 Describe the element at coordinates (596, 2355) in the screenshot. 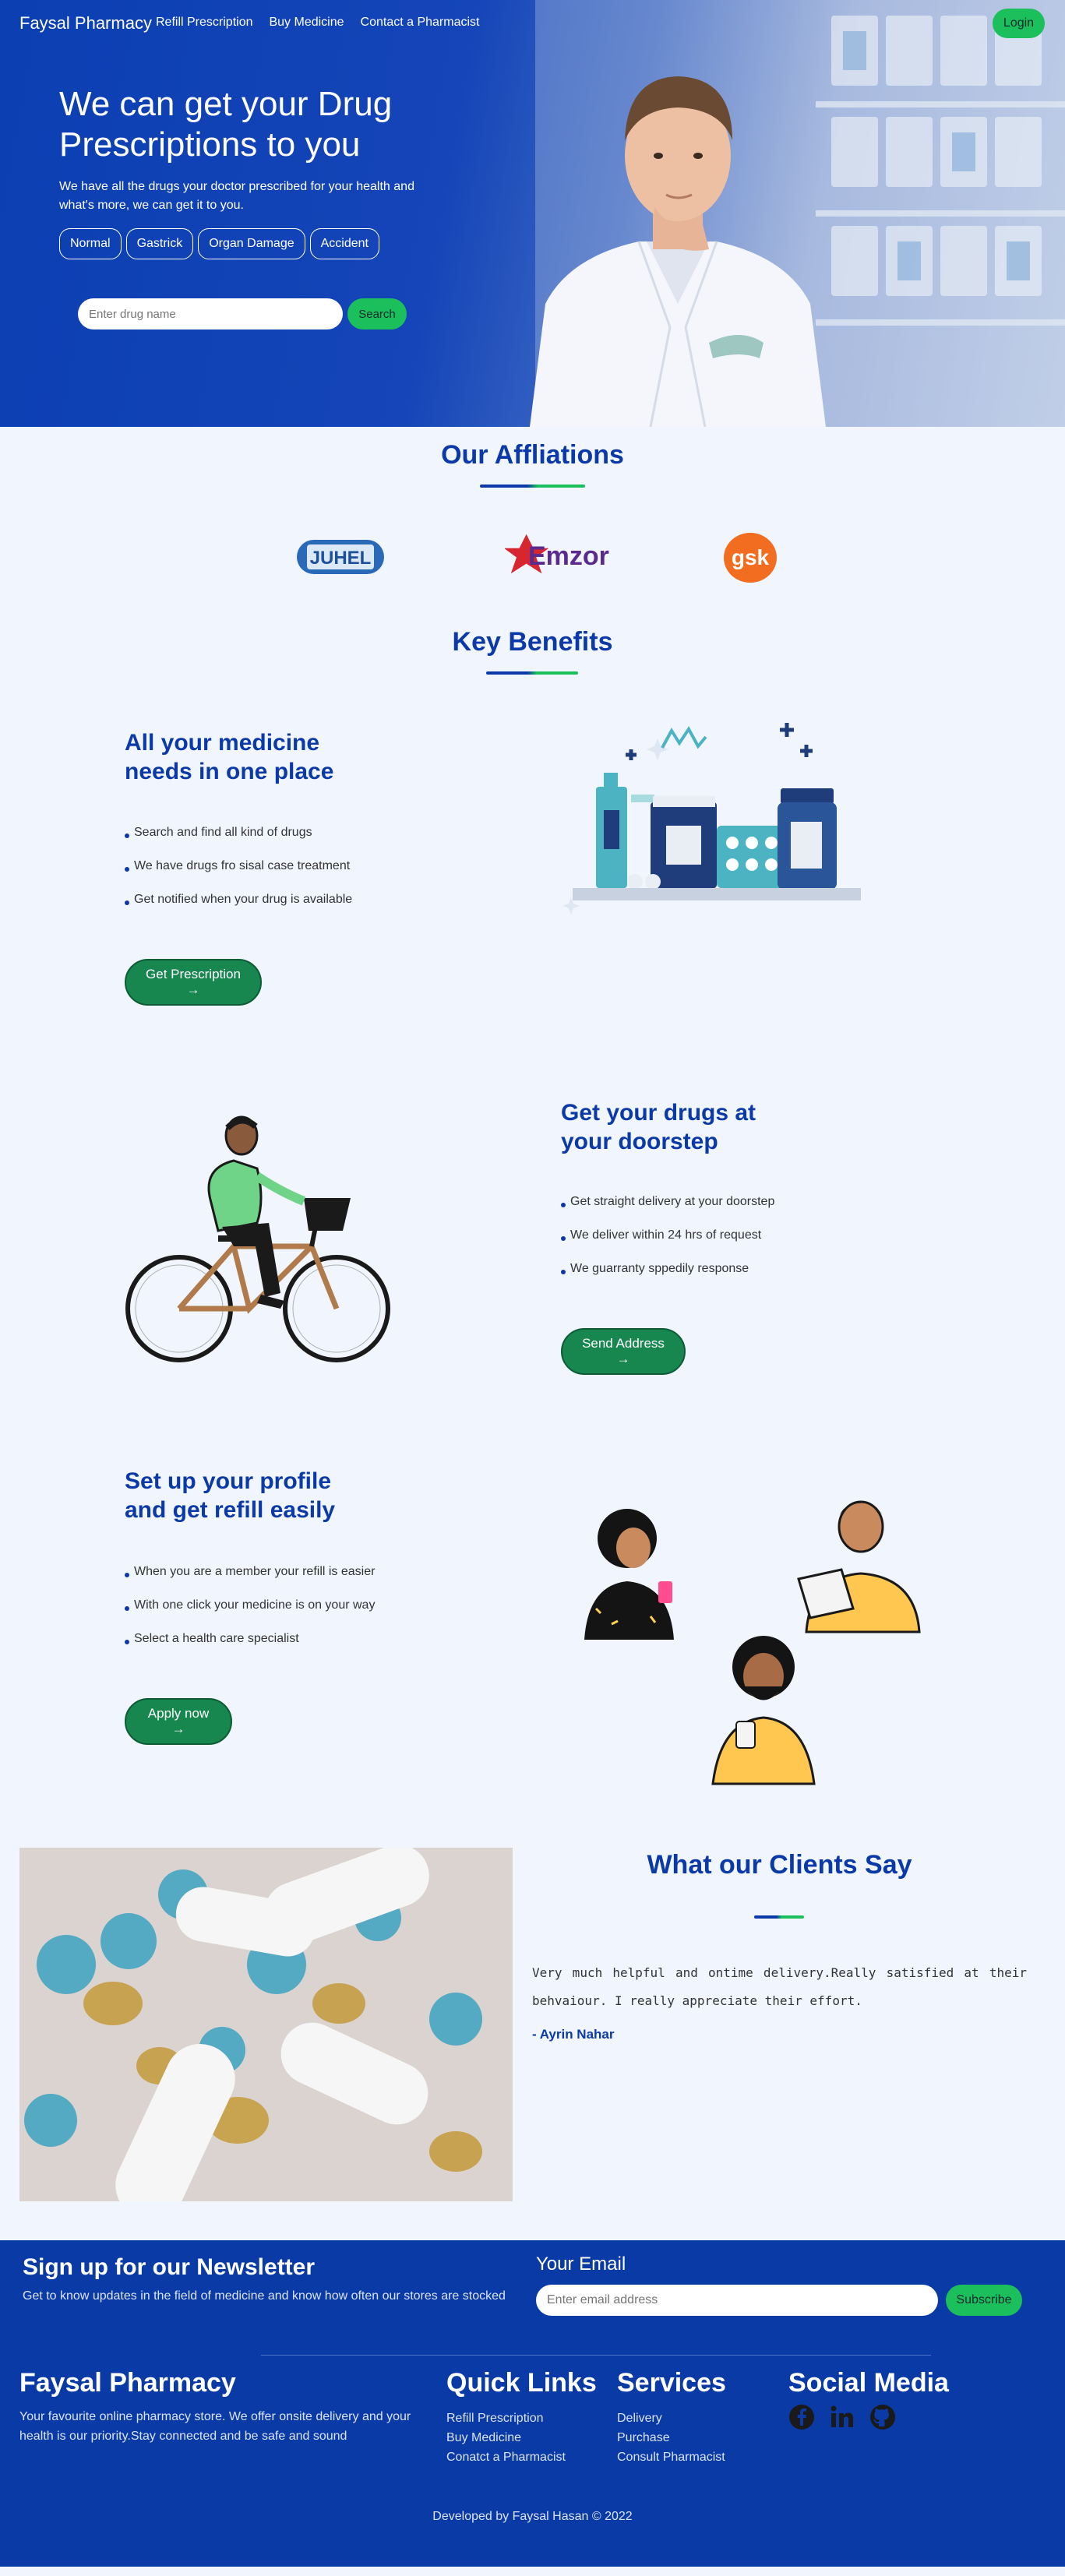

I see `footer-divider` at that location.